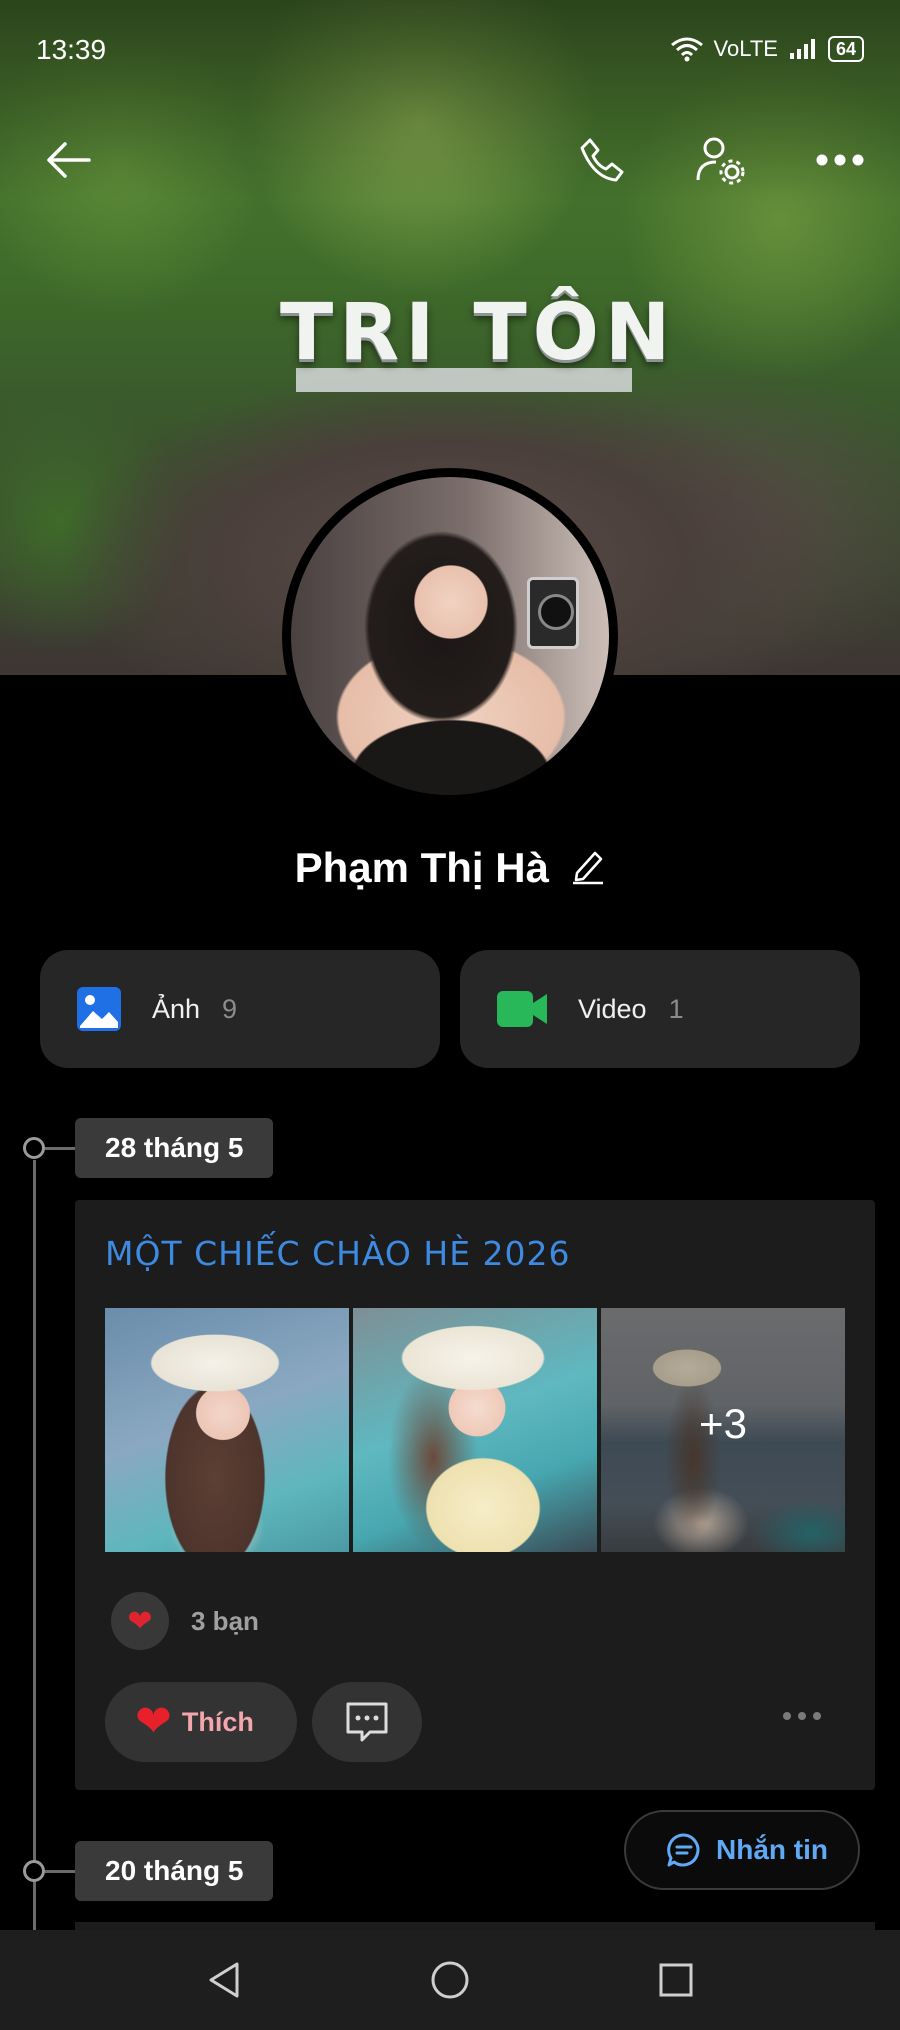  I want to click on edit-name-button, so click(588, 868).